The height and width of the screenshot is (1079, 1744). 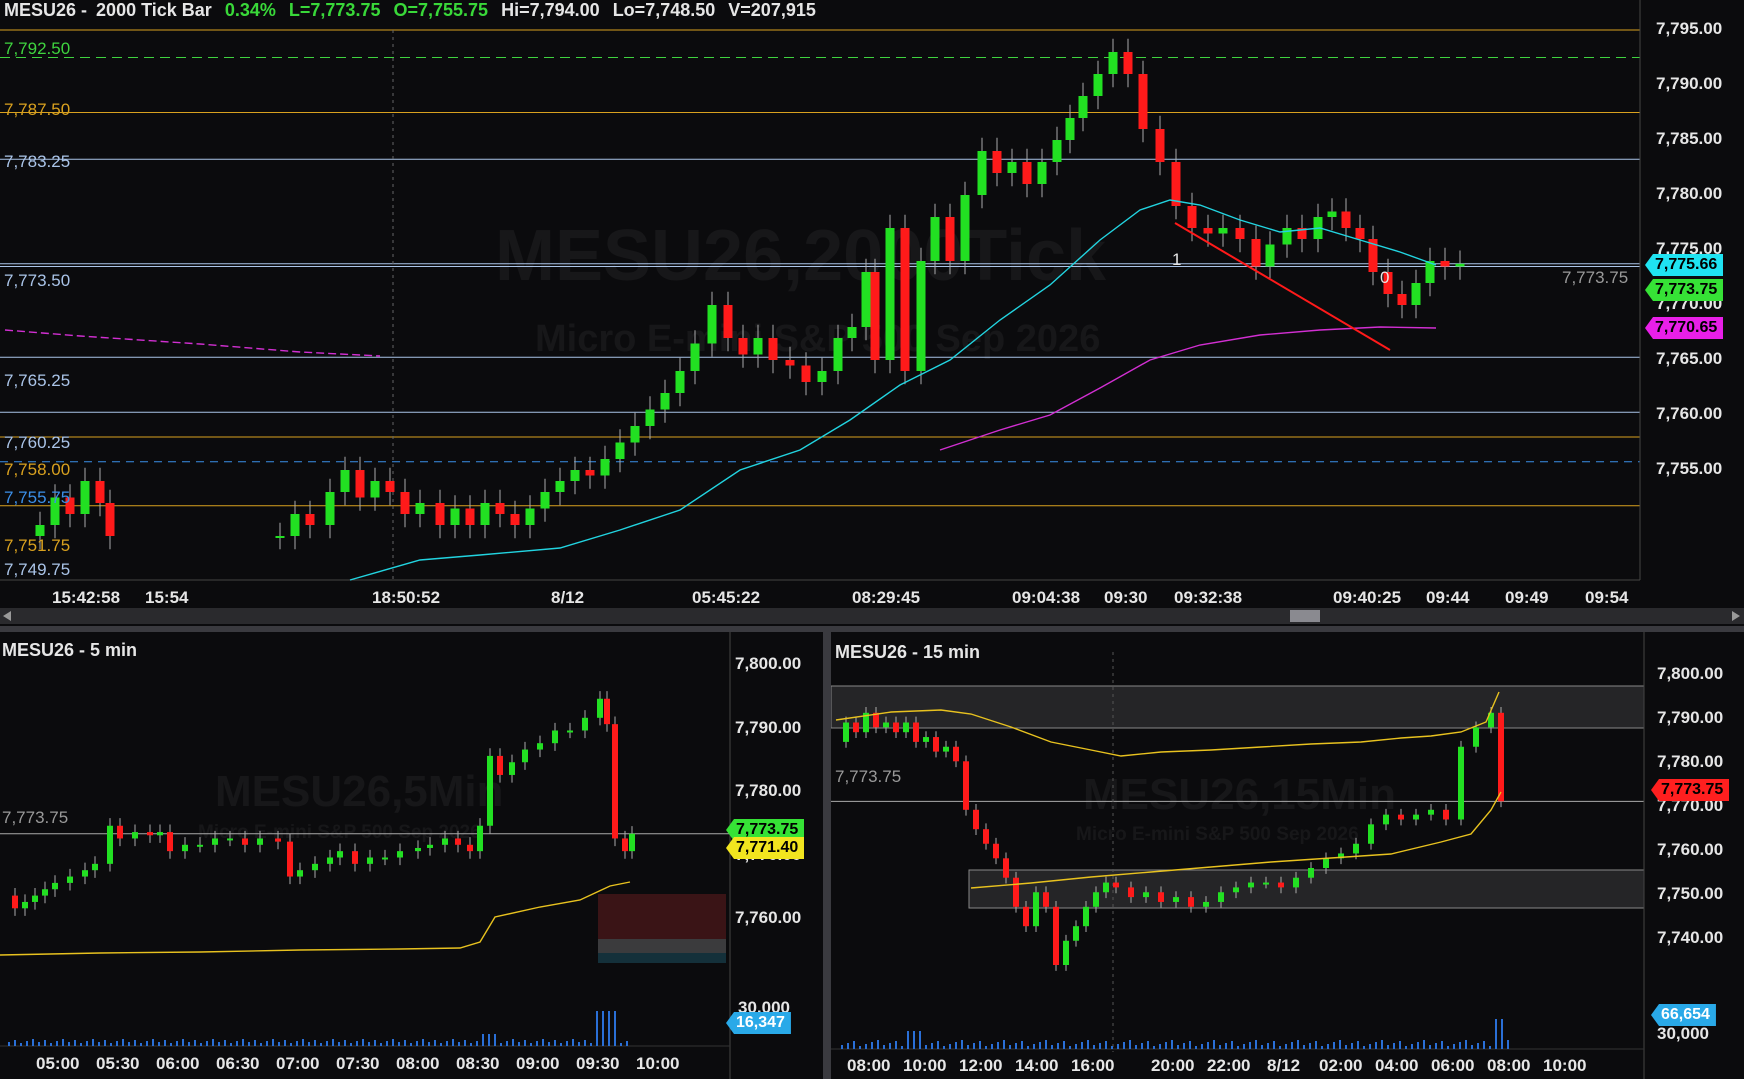 I want to click on swing-label-0: 0, so click(x=1385, y=277).